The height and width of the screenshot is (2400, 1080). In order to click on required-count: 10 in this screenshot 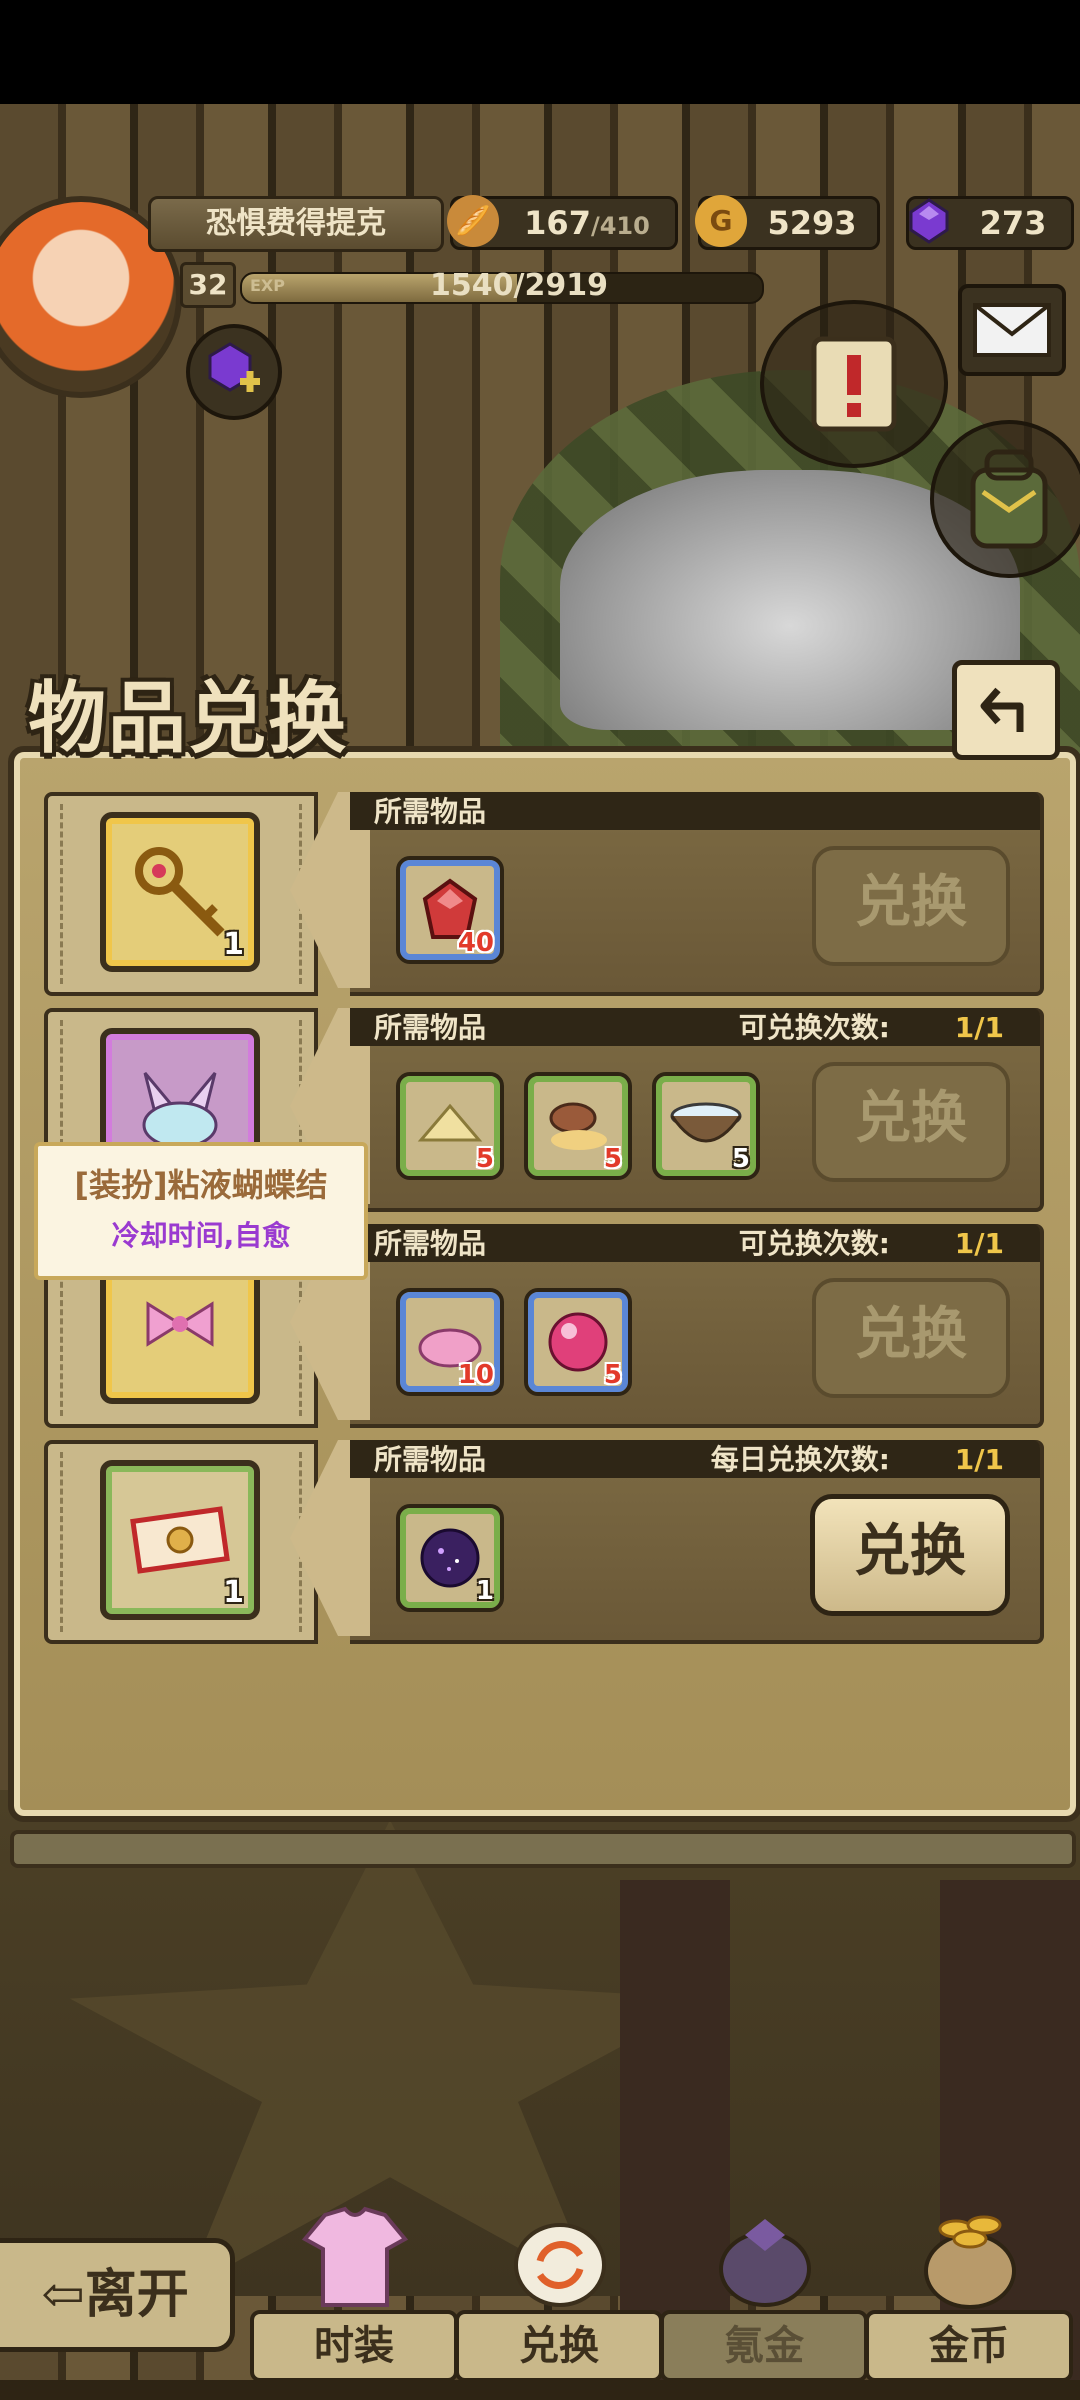, I will do `click(475, 1375)`.